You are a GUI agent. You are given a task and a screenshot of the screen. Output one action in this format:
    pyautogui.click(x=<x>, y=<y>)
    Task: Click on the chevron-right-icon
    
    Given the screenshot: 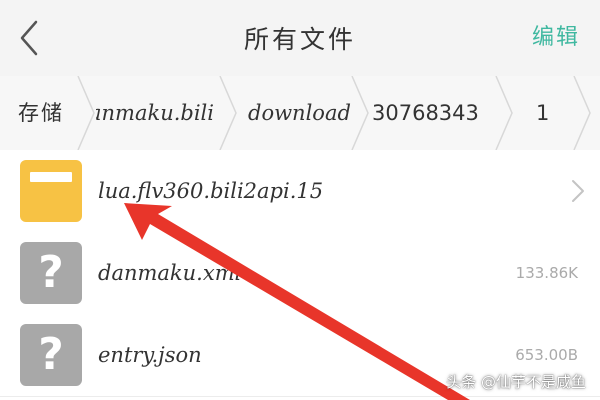 What is the action you would take?
    pyautogui.click(x=578, y=191)
    